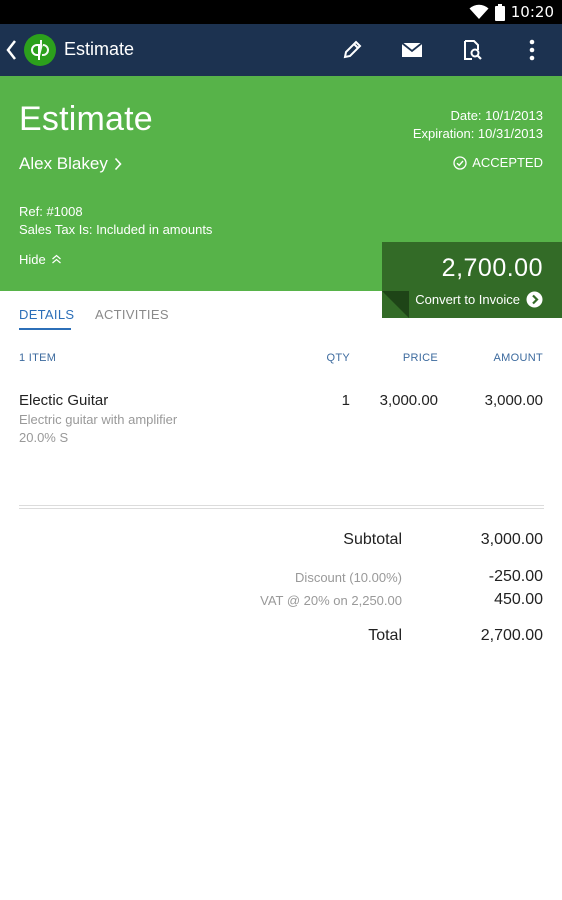 This screenshot has width=562, height=900. I want to click on panel-fold, so click(395, 304).